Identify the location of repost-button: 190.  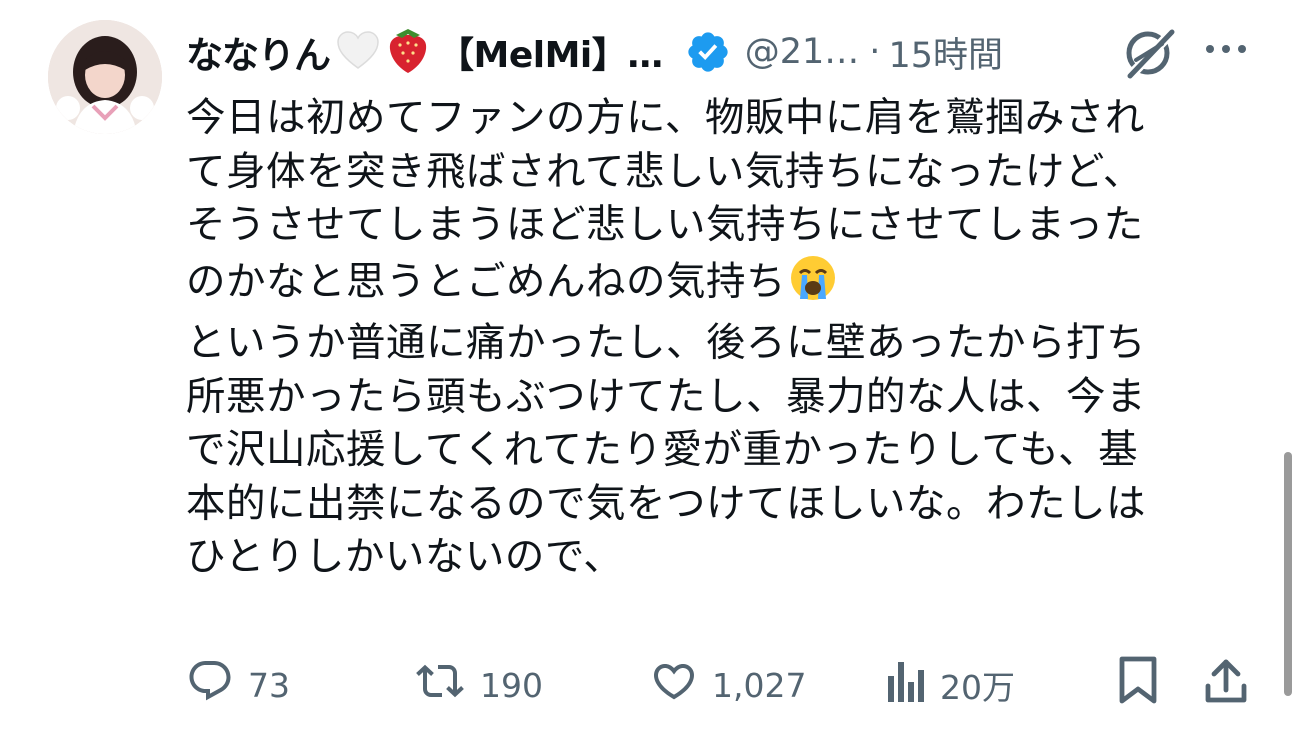
(478, 685).